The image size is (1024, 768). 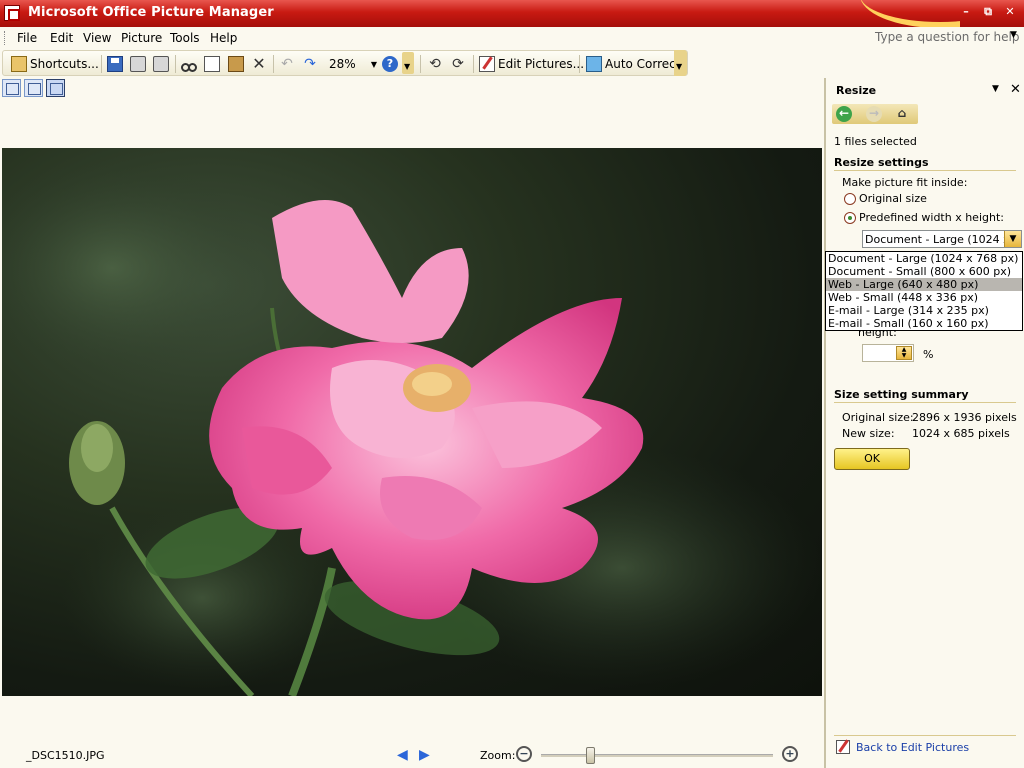 What do you see at coordinates (374, 64) in the screenshot?
I see `zoom-dropdown-icon: ▼` at bounding box center [374, 64].